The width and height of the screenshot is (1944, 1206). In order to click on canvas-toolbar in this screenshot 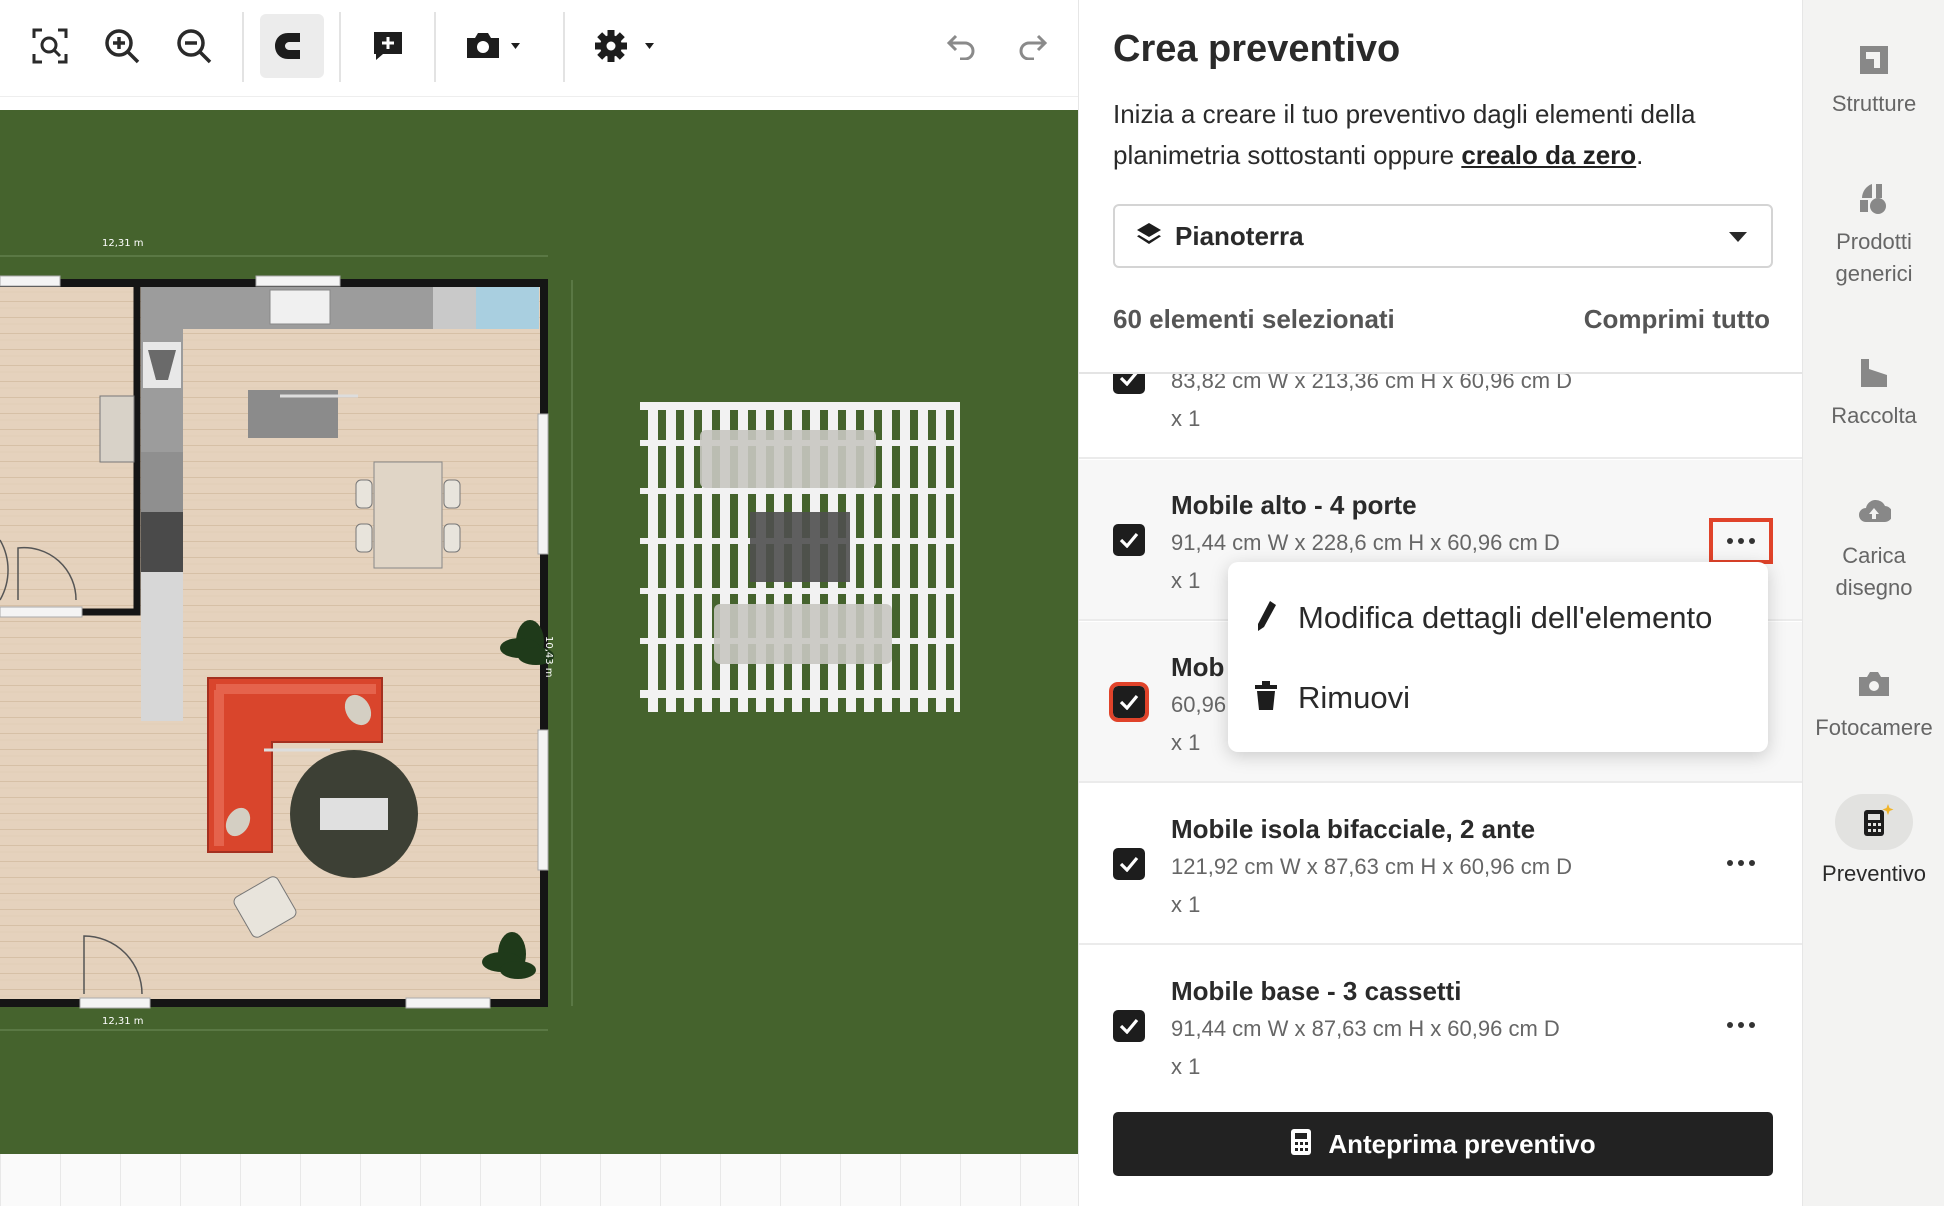, I will do `click(539, 48)`.